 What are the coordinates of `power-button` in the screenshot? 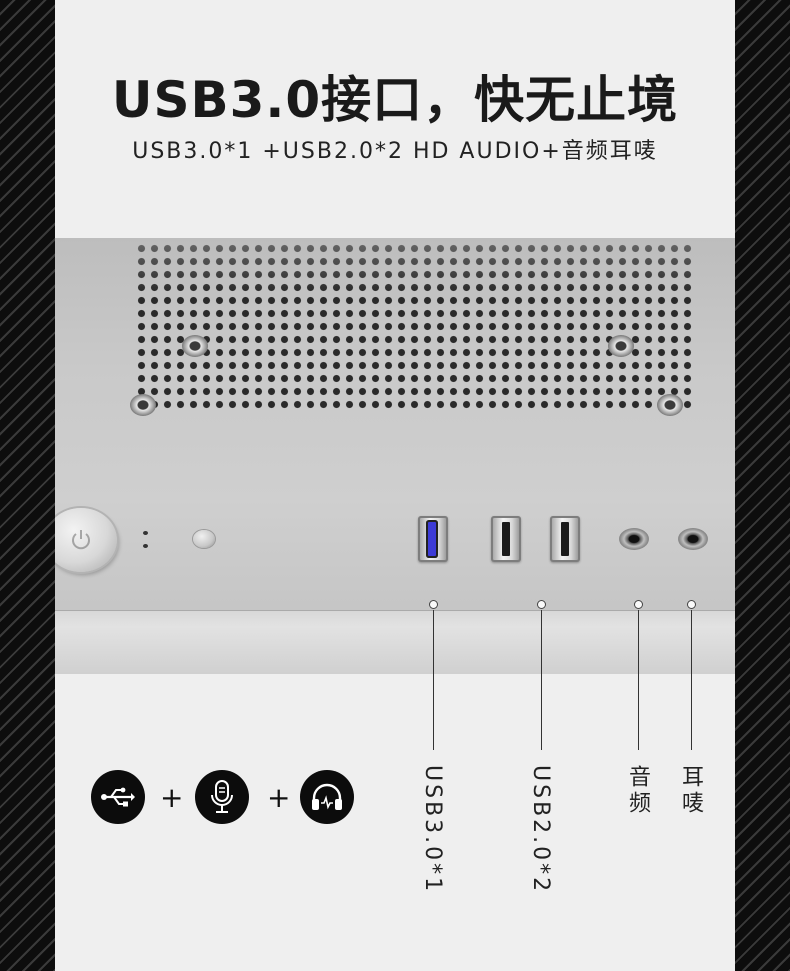 It's located at (86, 540).